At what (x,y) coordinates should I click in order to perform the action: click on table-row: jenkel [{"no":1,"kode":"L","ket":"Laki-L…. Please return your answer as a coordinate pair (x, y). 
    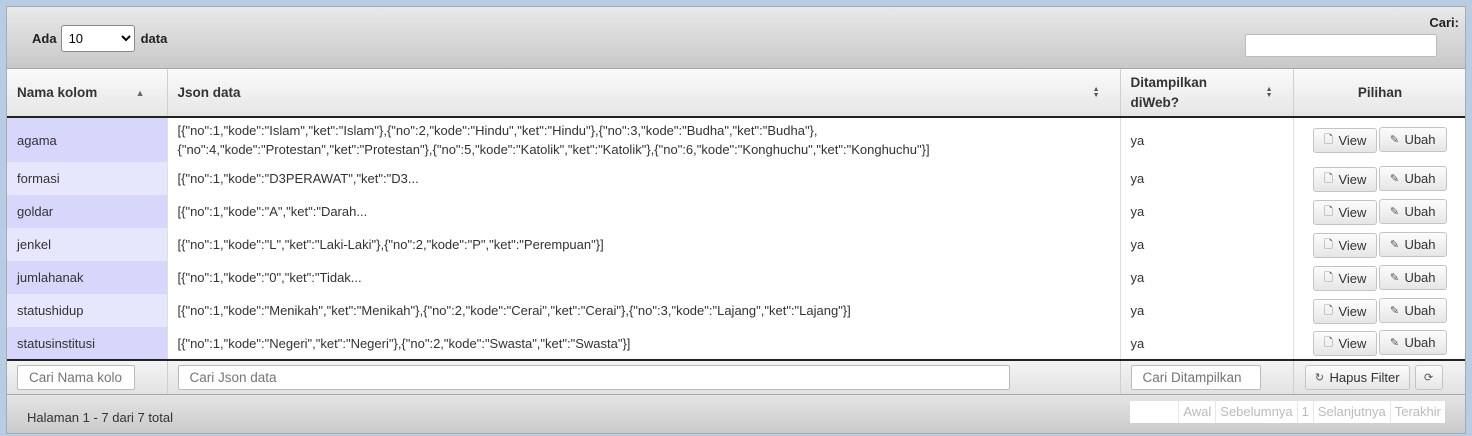
    Looking at the image, I should click on (736, 244).